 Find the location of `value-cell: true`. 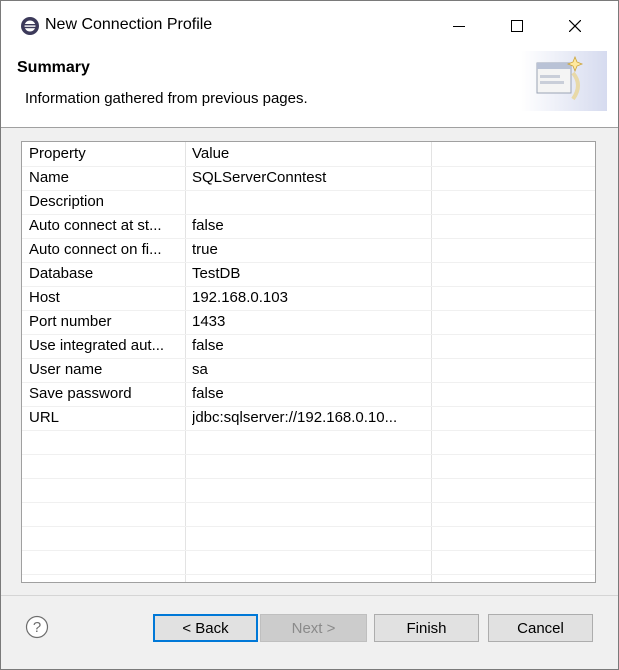

value-cell: true is located at coordinates (205, 249).